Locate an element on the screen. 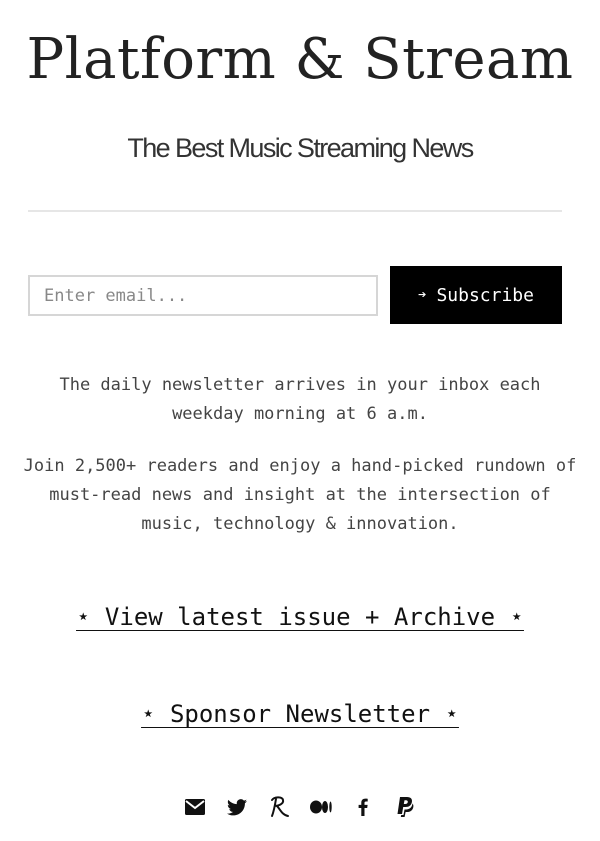 The width and height of the screenshot is (600, 841). paypal-icon is located at coordinates (405, 807).